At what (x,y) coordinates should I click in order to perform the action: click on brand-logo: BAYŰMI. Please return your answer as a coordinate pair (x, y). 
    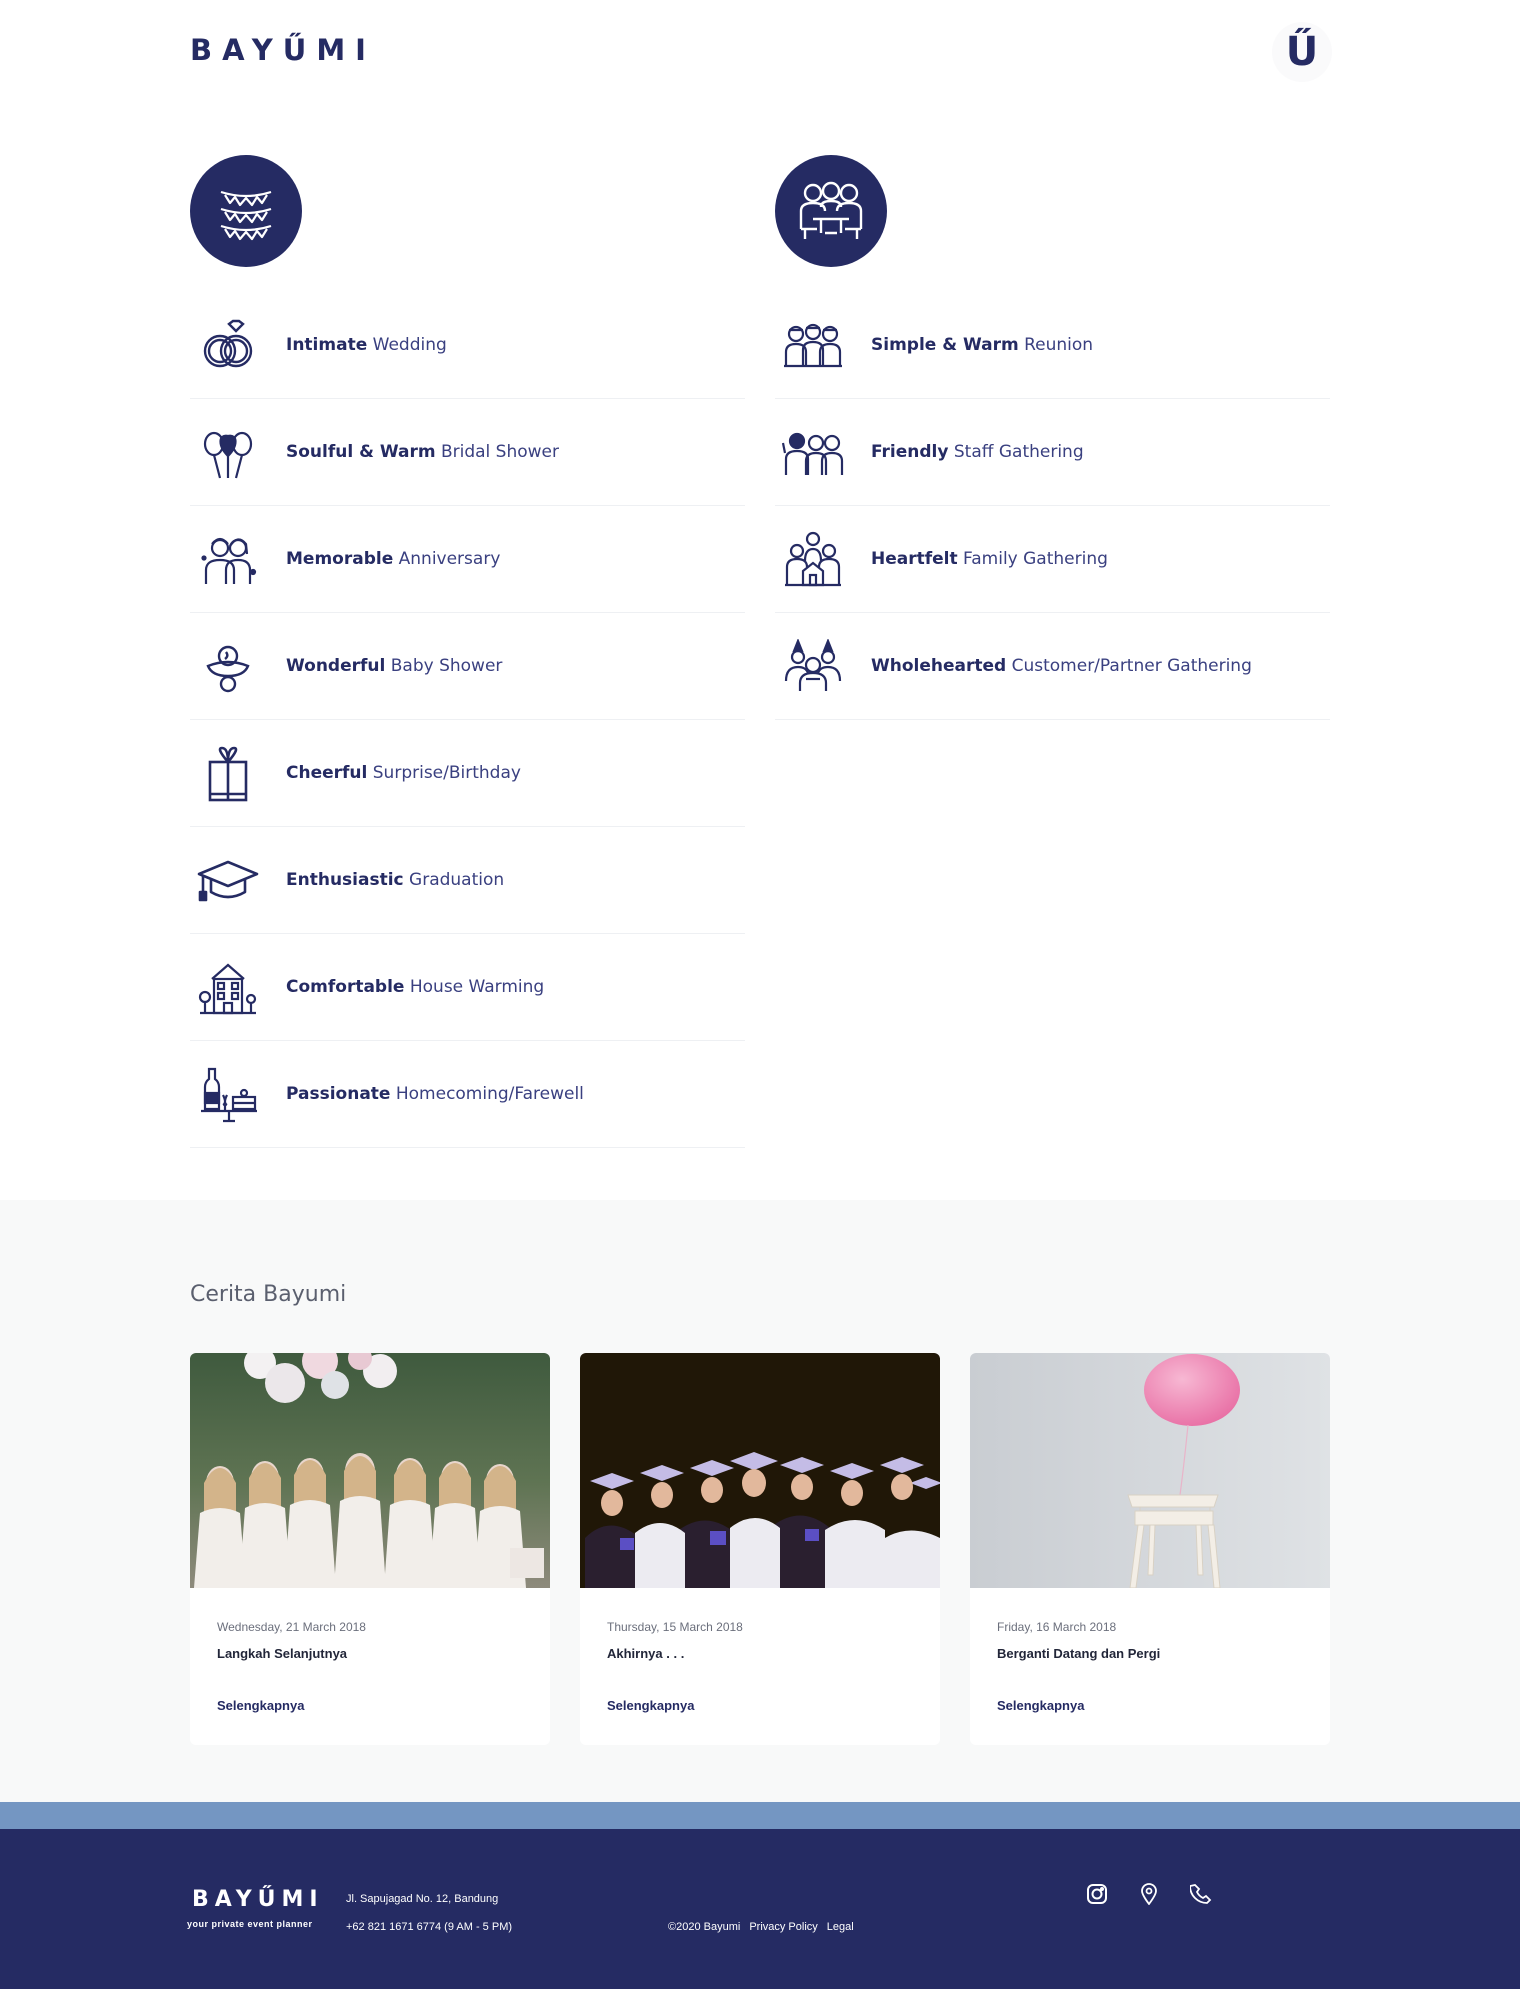
    Looking at the image, I should click on (283, 50).